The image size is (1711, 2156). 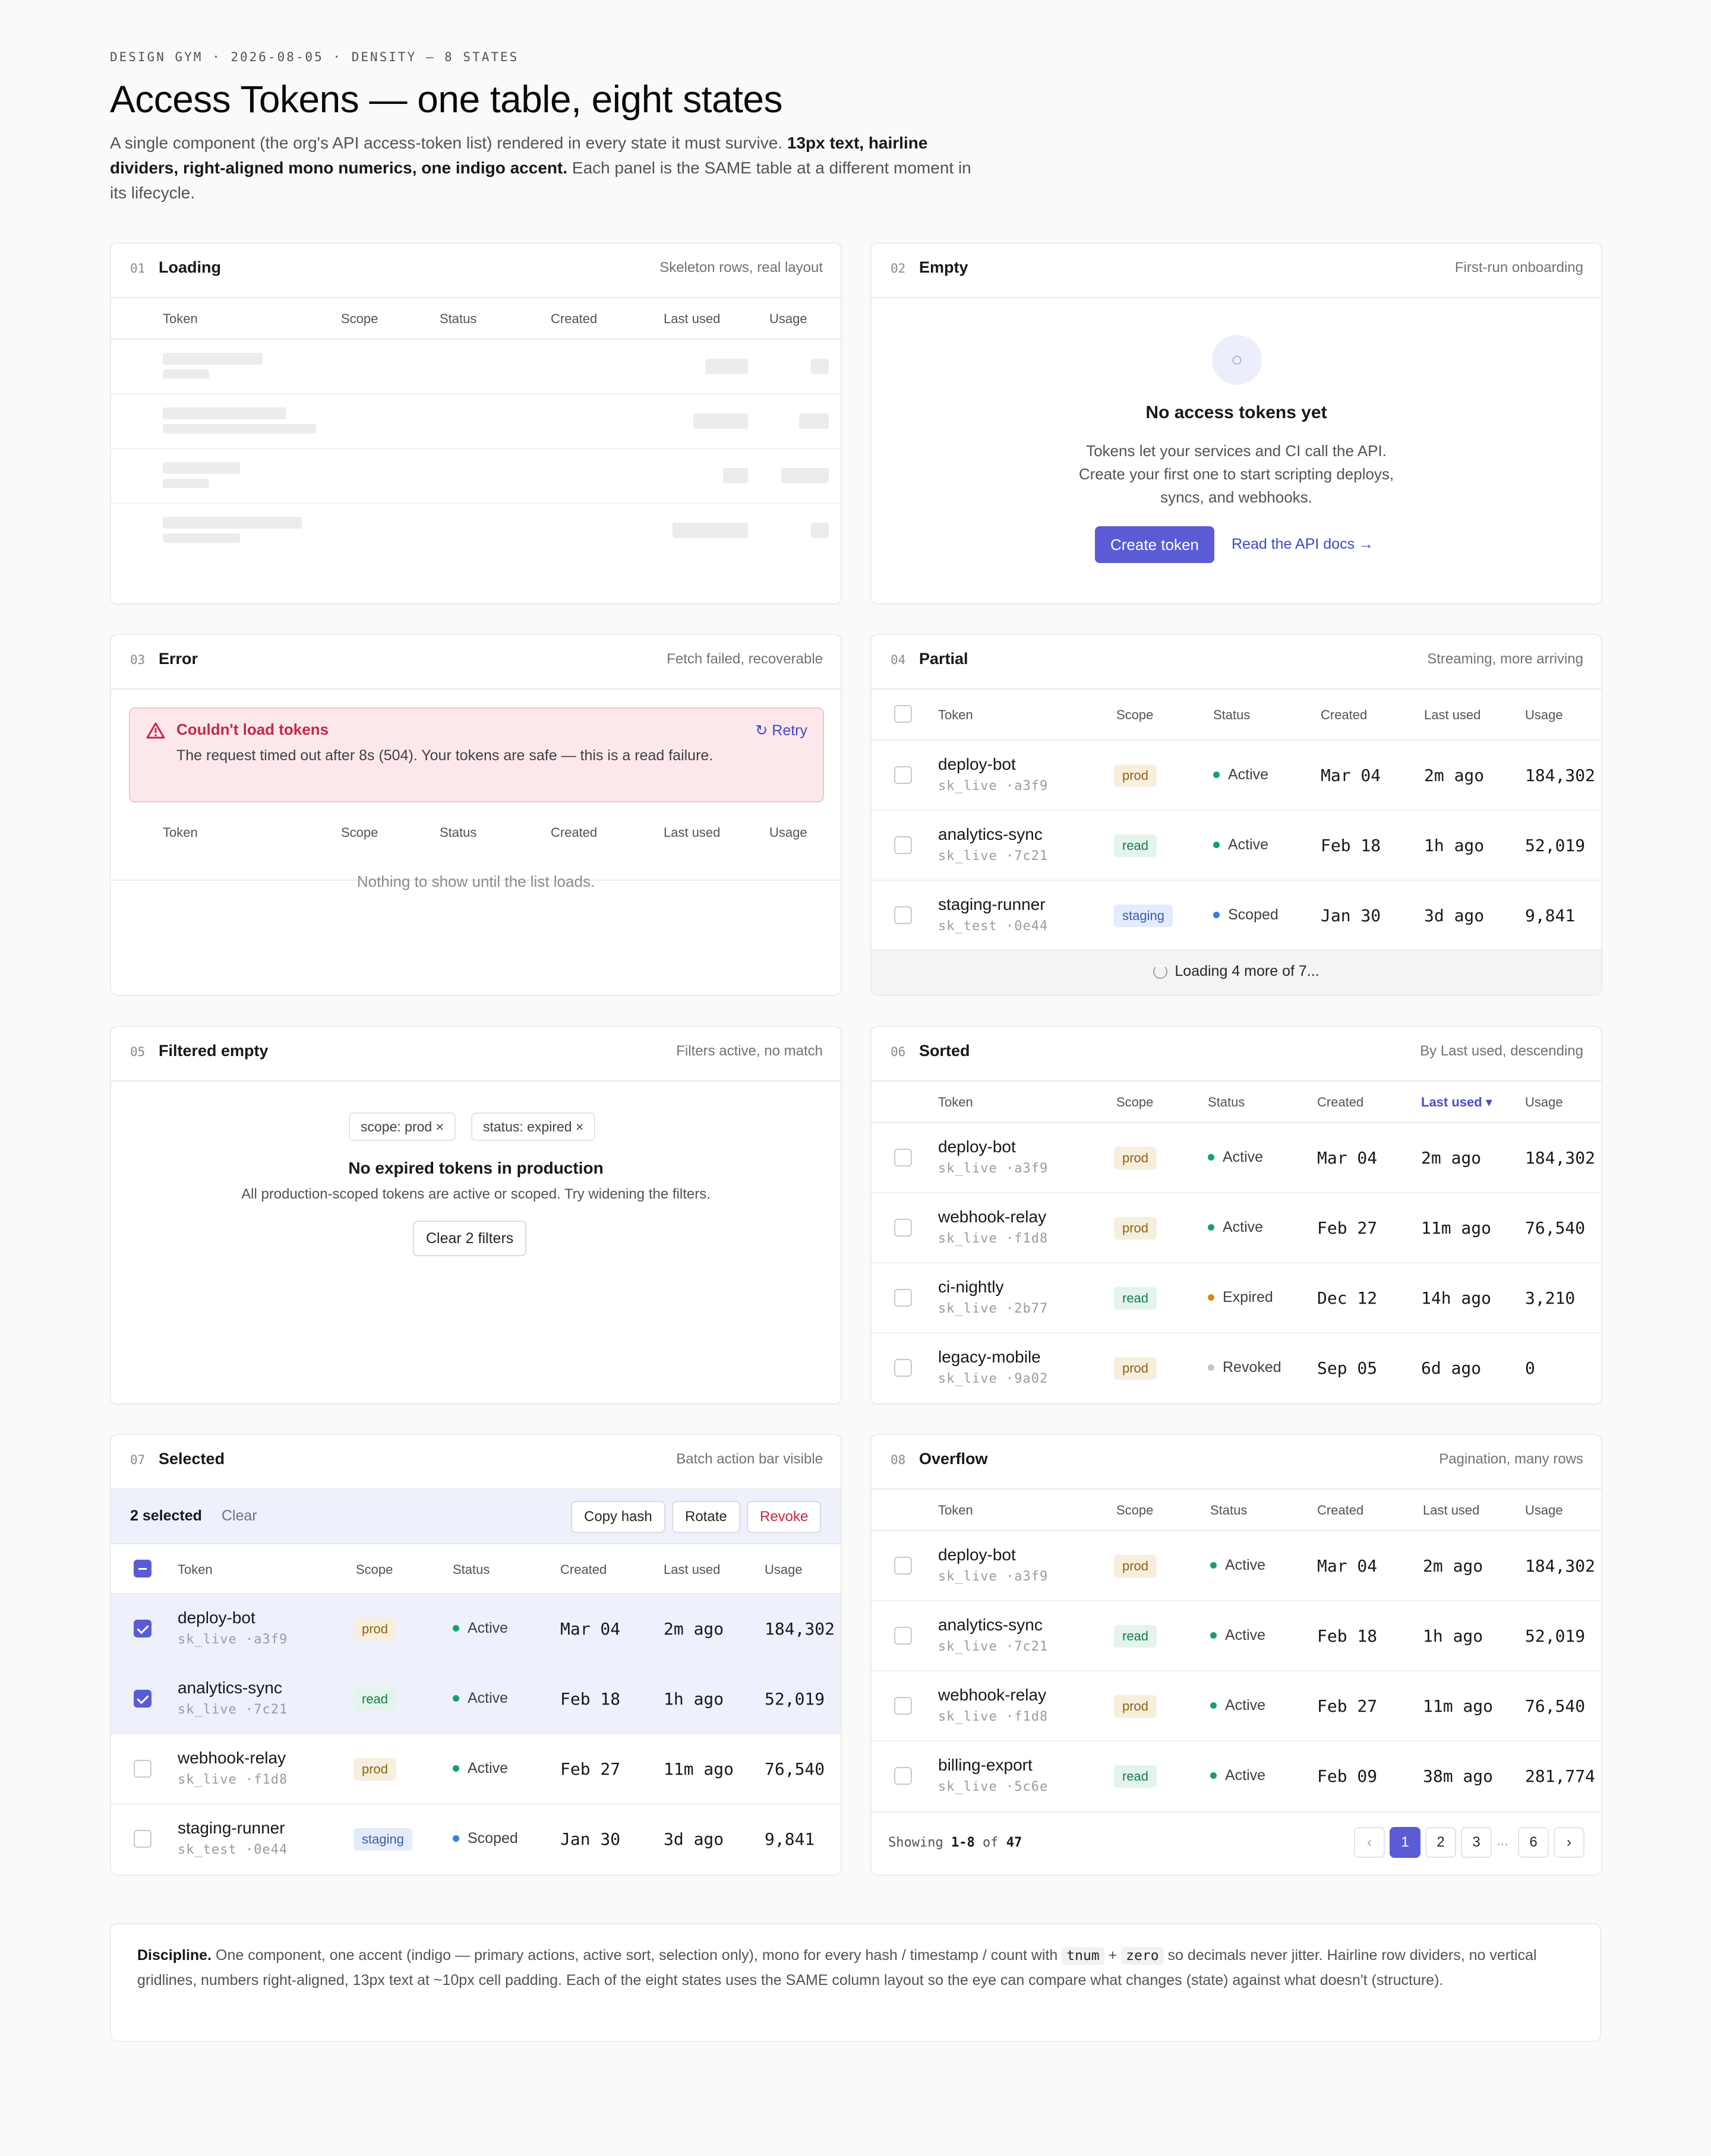 What do you see at coordinates (971, 1287) in the screenshot?
I see `token-name: ci-nightly` at bounding box center [971, 1287].